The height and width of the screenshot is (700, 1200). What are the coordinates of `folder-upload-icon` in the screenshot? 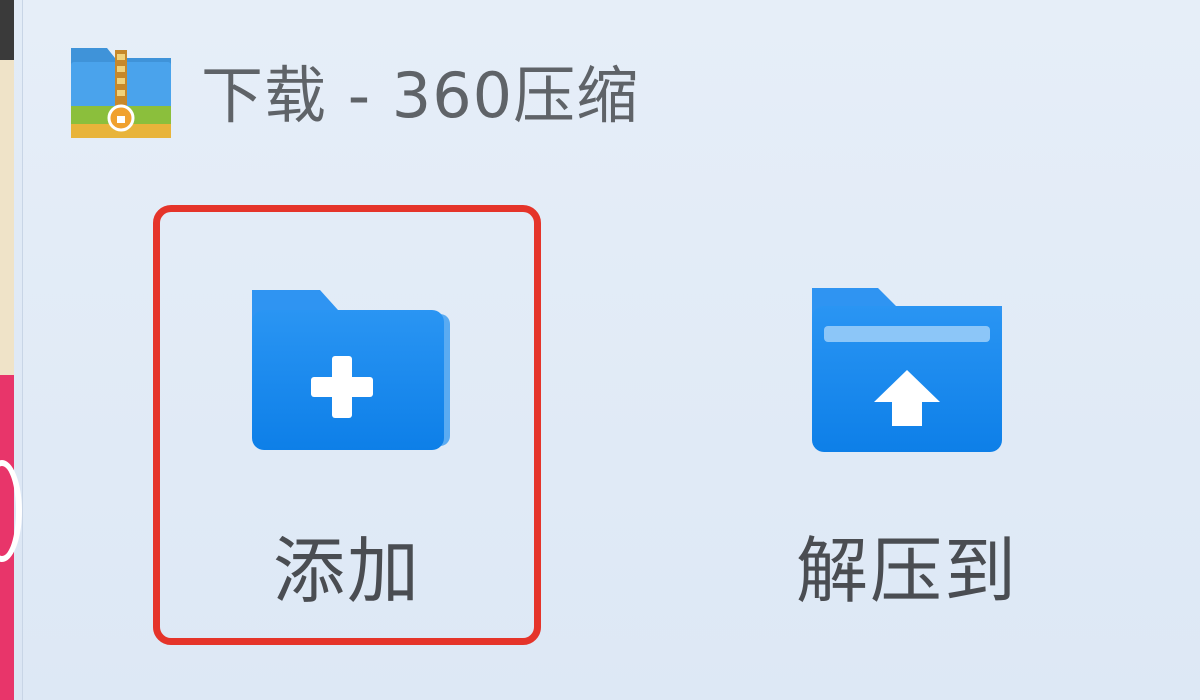 It's located at (907, 369).